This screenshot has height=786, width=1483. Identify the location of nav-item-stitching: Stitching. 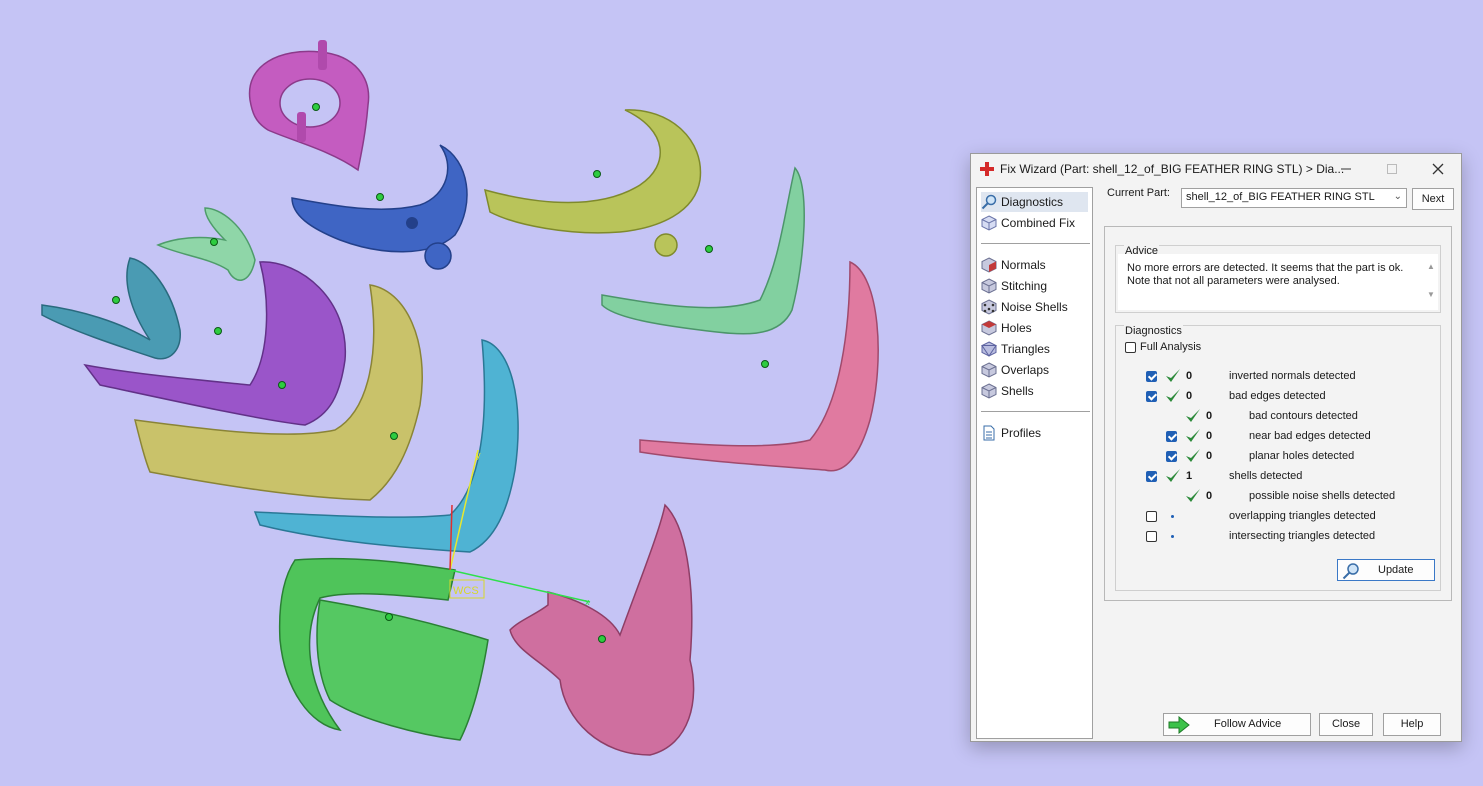
(1034, 286).